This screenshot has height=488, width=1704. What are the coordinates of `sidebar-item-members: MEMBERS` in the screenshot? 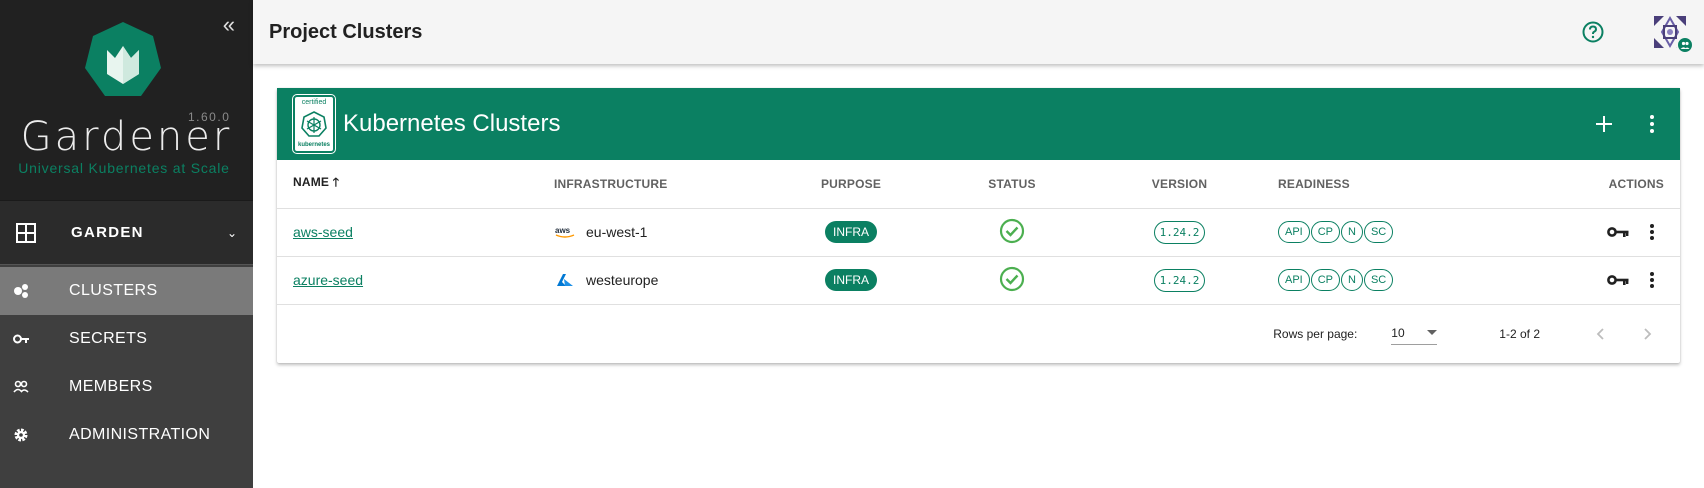 It's located at (126, 387).